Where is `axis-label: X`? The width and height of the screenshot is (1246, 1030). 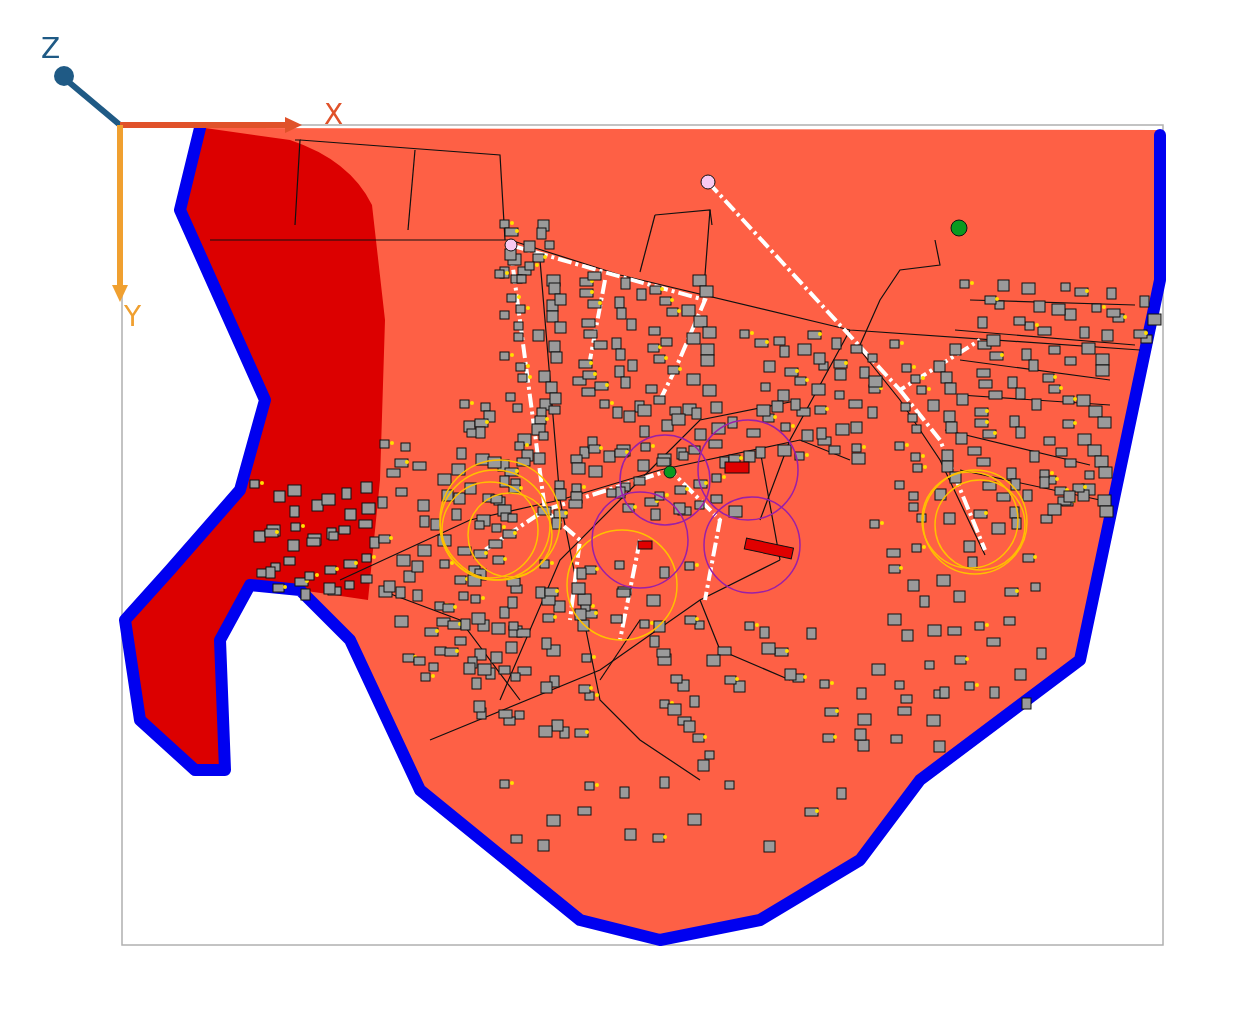
axis-label: X is located at coordinates (334, 114).